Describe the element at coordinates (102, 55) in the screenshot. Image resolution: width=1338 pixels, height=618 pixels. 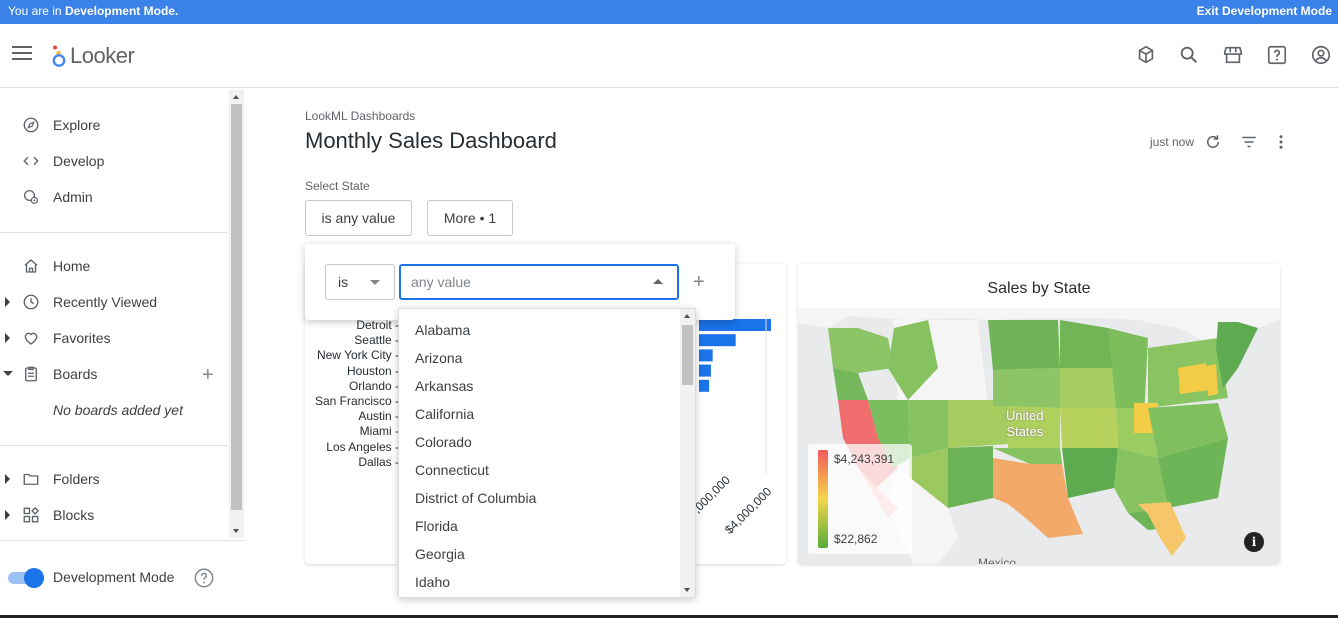
I see `logo-text: Looker` at that location.